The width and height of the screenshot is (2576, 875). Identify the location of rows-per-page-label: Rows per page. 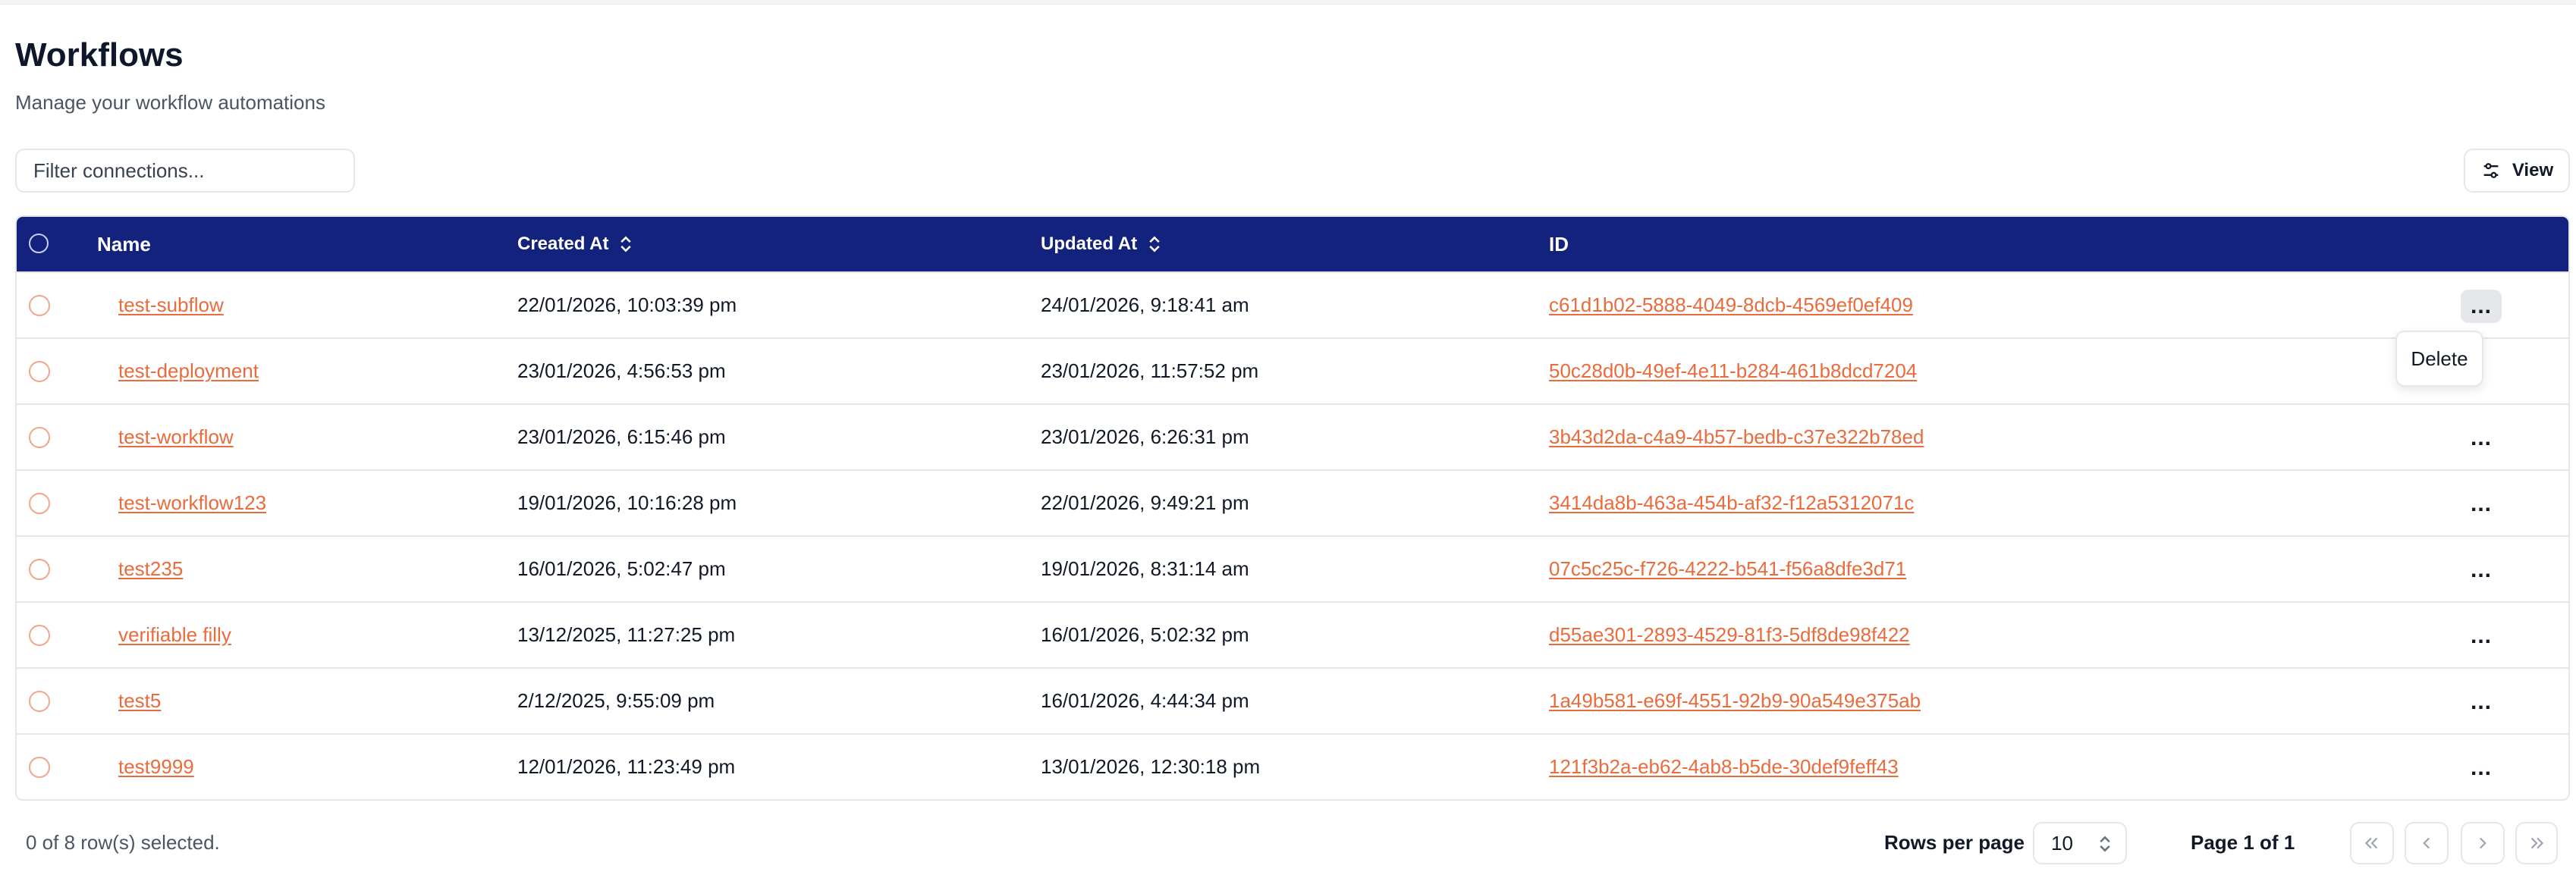
(1954, 842).